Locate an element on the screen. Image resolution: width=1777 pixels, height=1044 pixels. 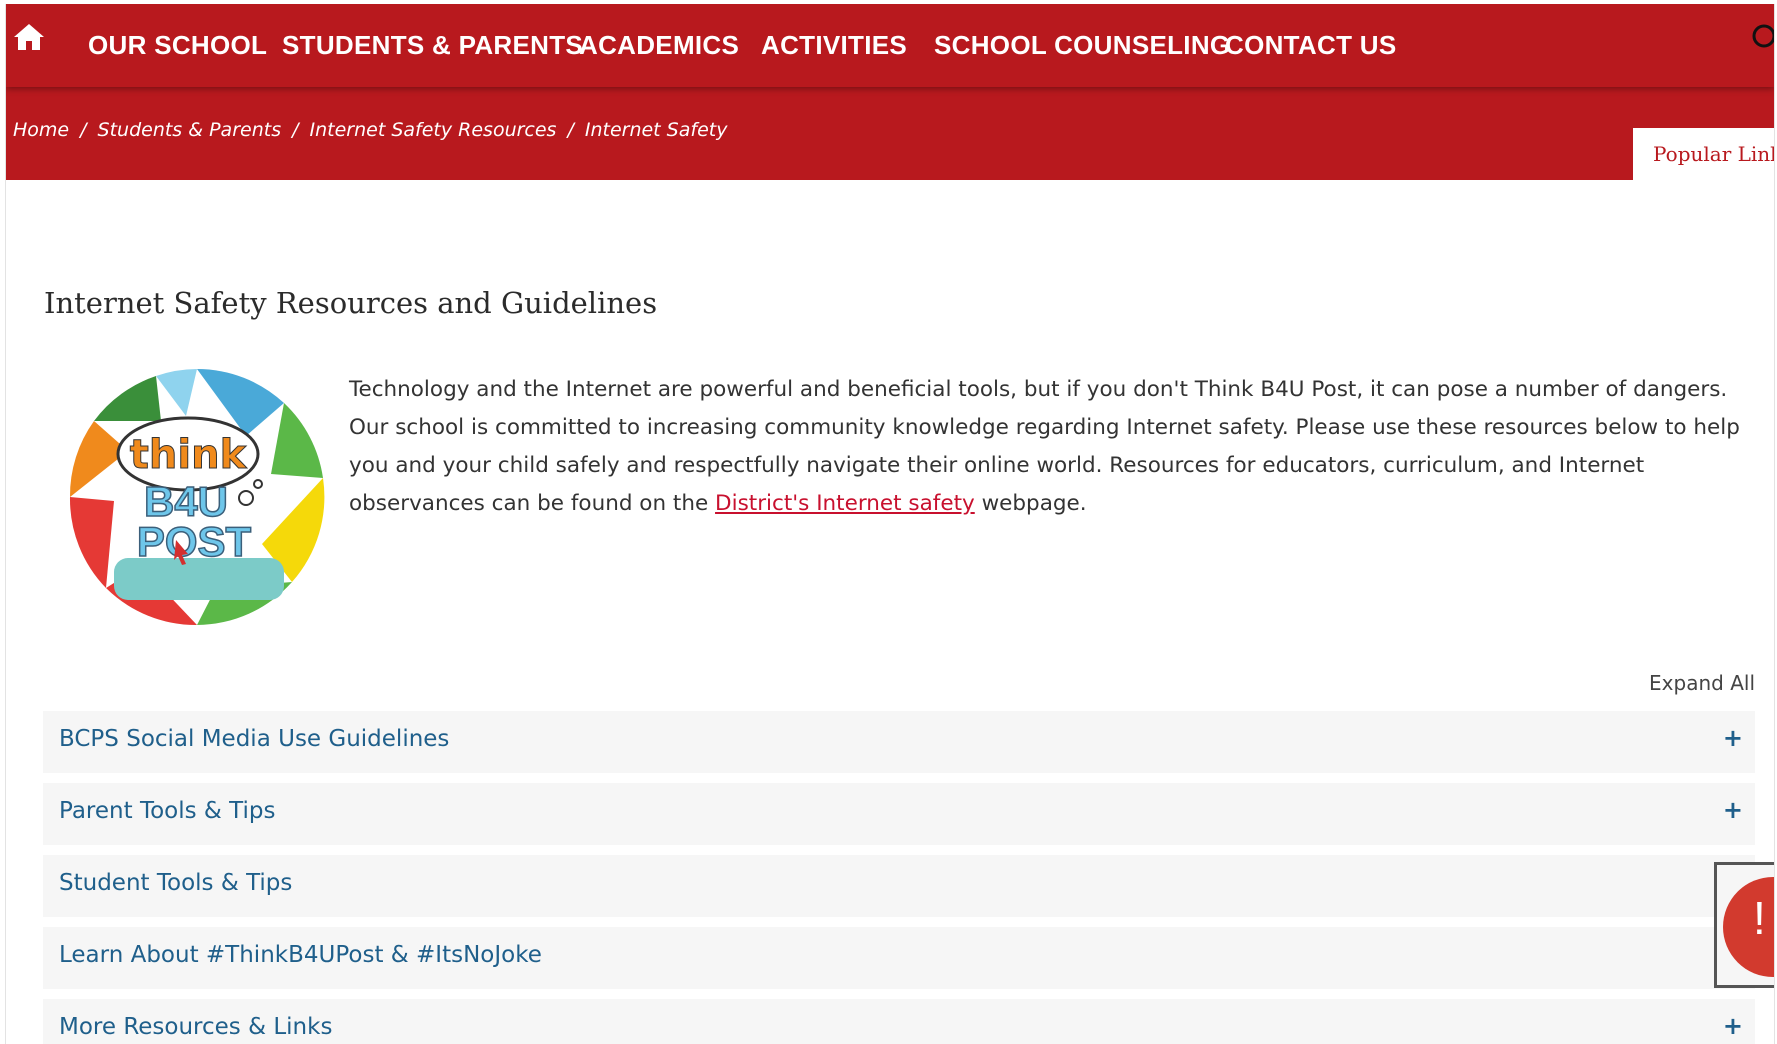
nav-academics: ACADEMICS is located at coordinates (659, 45).